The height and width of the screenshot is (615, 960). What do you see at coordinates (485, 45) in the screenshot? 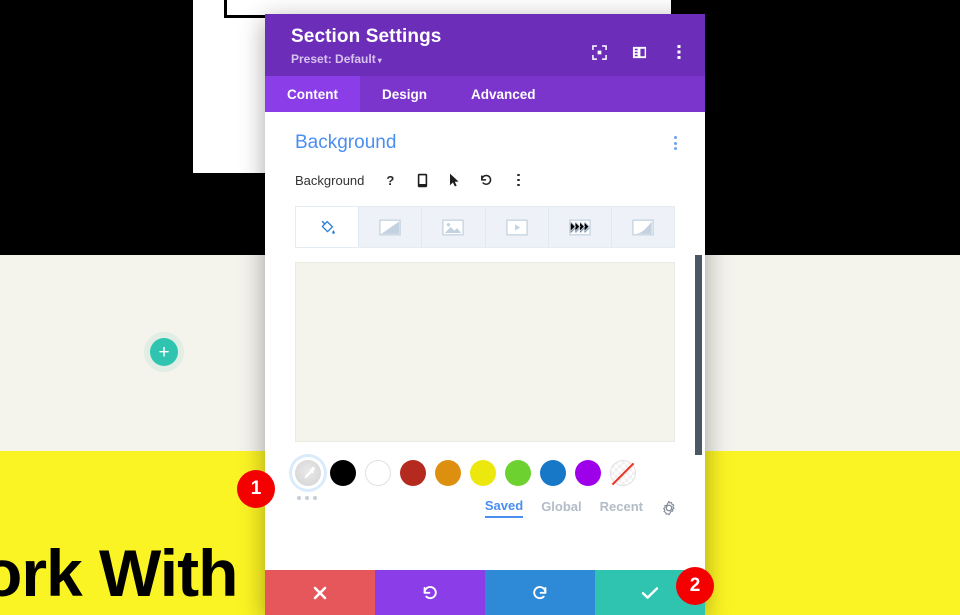
I see `modal-header: Section Settings Preset: Default ▾` at bounding box center [485, 45].